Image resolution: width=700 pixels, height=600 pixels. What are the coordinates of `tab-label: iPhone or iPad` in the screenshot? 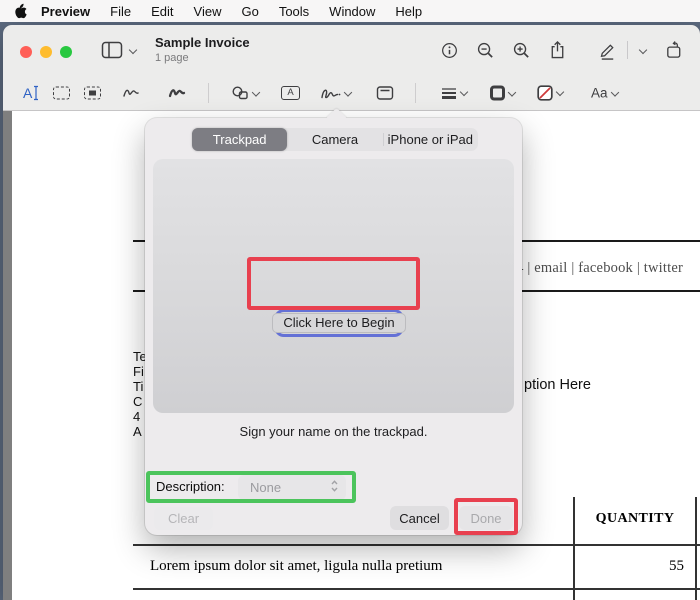 It's located at (430, 139).